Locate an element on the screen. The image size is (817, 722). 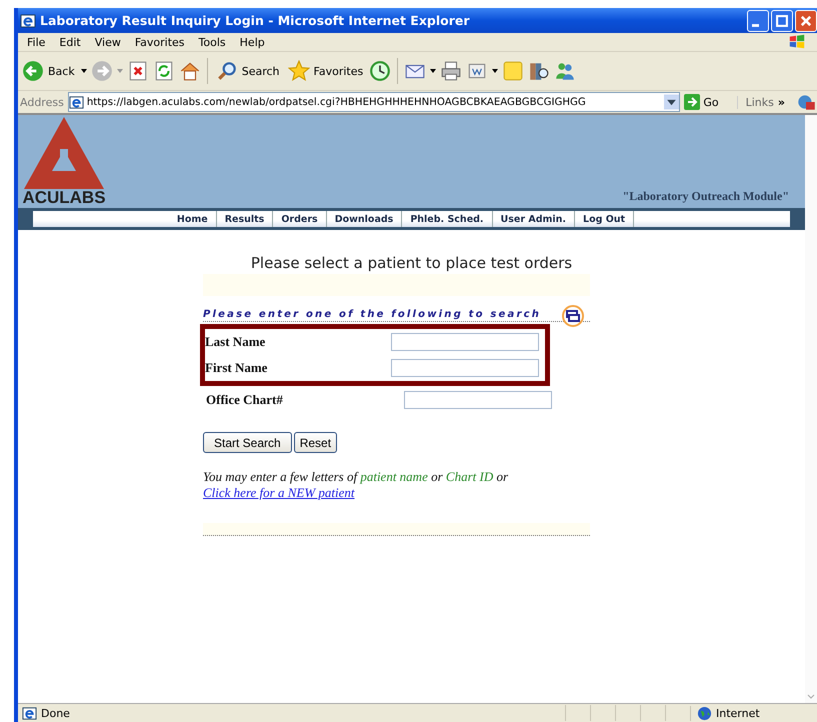
go-button: Go is located at coordinates (708, 102).